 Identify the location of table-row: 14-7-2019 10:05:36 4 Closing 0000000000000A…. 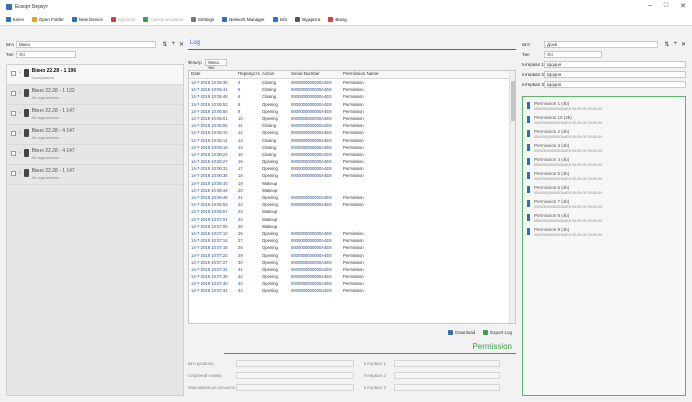
(352, 82).